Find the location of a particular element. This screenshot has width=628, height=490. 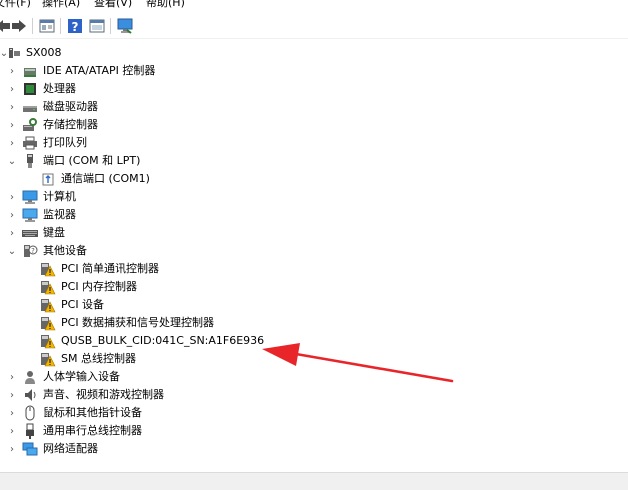

computer-root-icon is located at coordinates (14, 53).